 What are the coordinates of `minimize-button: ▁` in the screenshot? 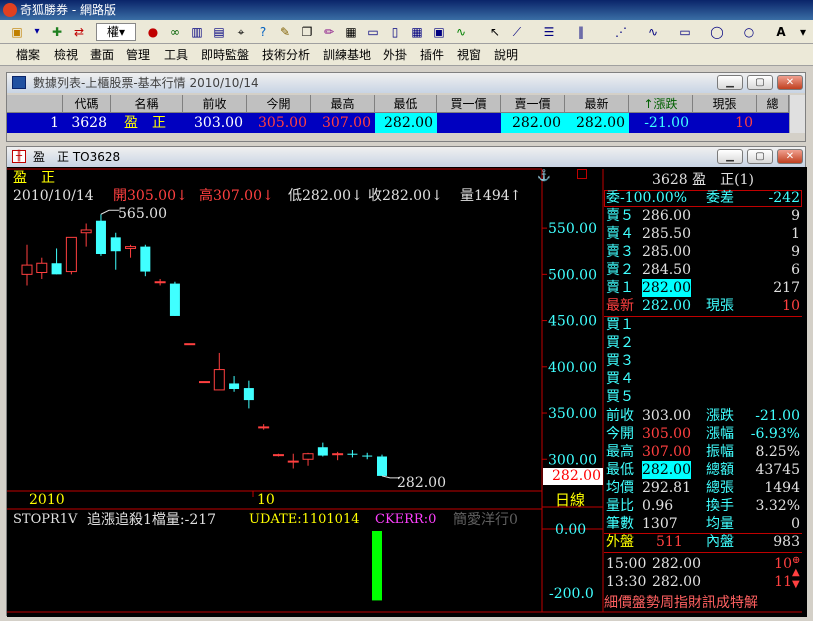 It's located at (730, 82).